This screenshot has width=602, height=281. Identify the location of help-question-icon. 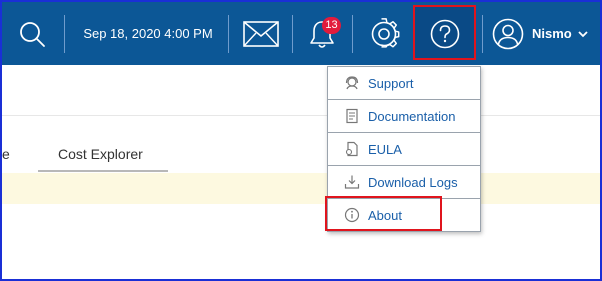
(444, 33).